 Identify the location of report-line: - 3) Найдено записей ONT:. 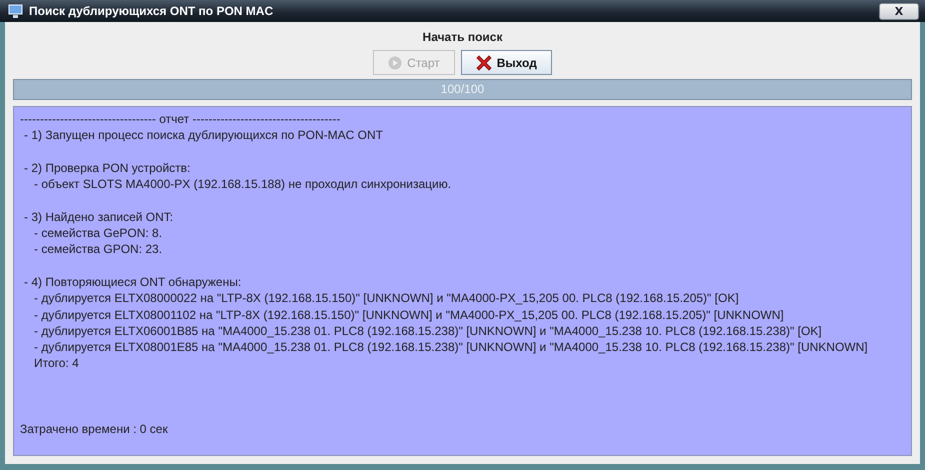
(98, 217).